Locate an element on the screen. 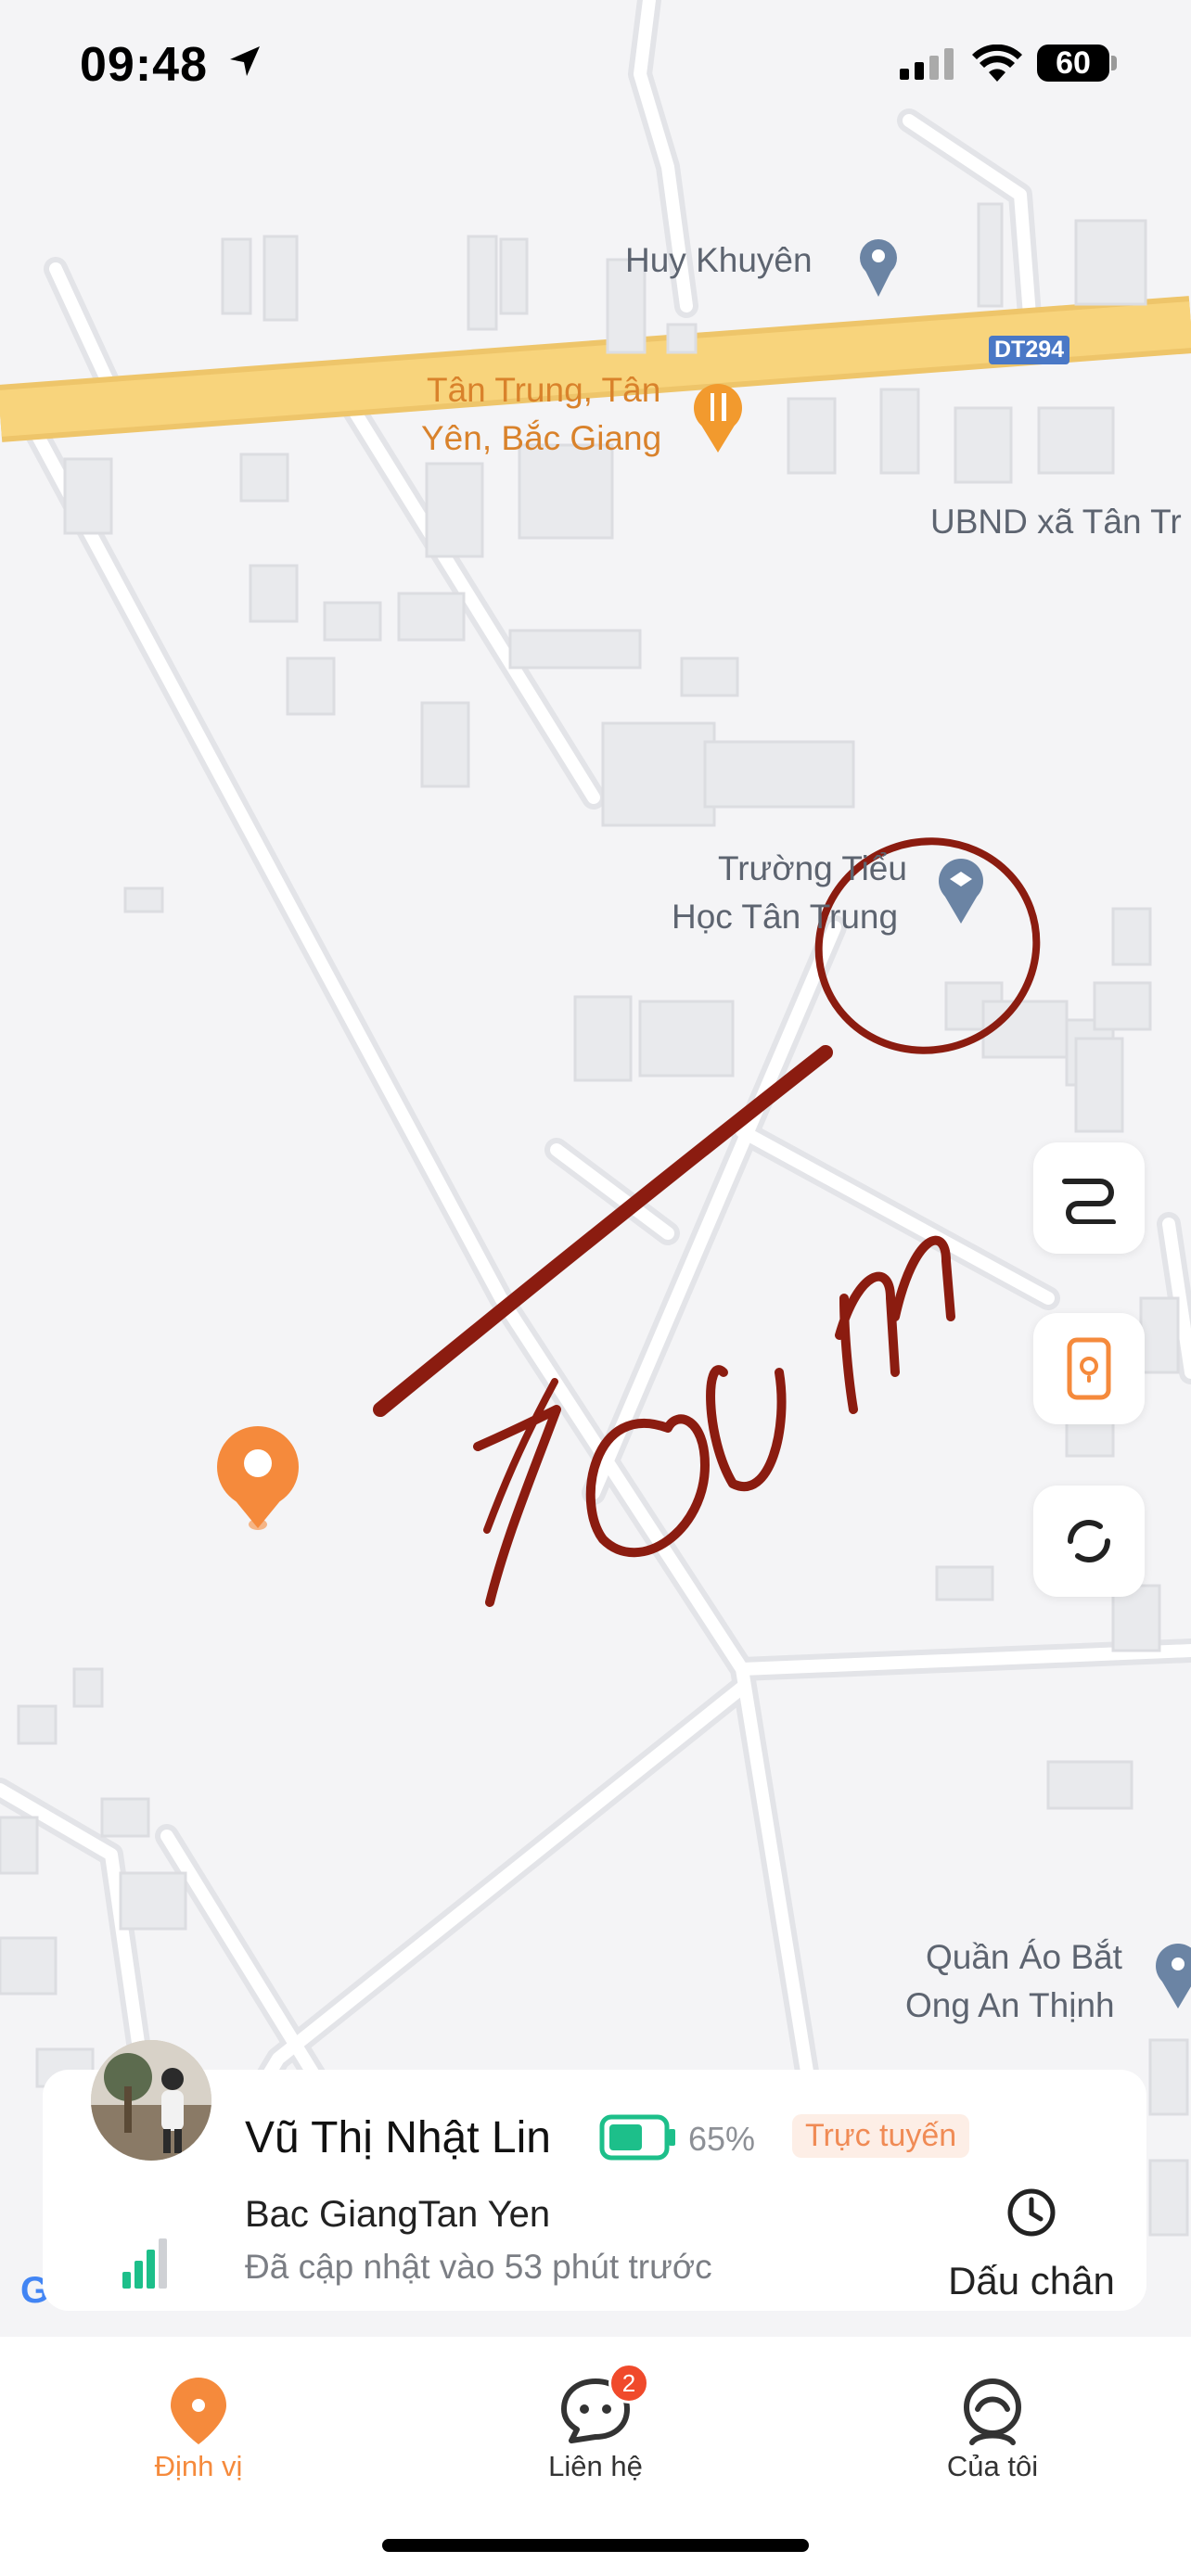 The image size is (1191, 2576). online-status-badge: Trực tuyến is located at coordinates (881, 2136).